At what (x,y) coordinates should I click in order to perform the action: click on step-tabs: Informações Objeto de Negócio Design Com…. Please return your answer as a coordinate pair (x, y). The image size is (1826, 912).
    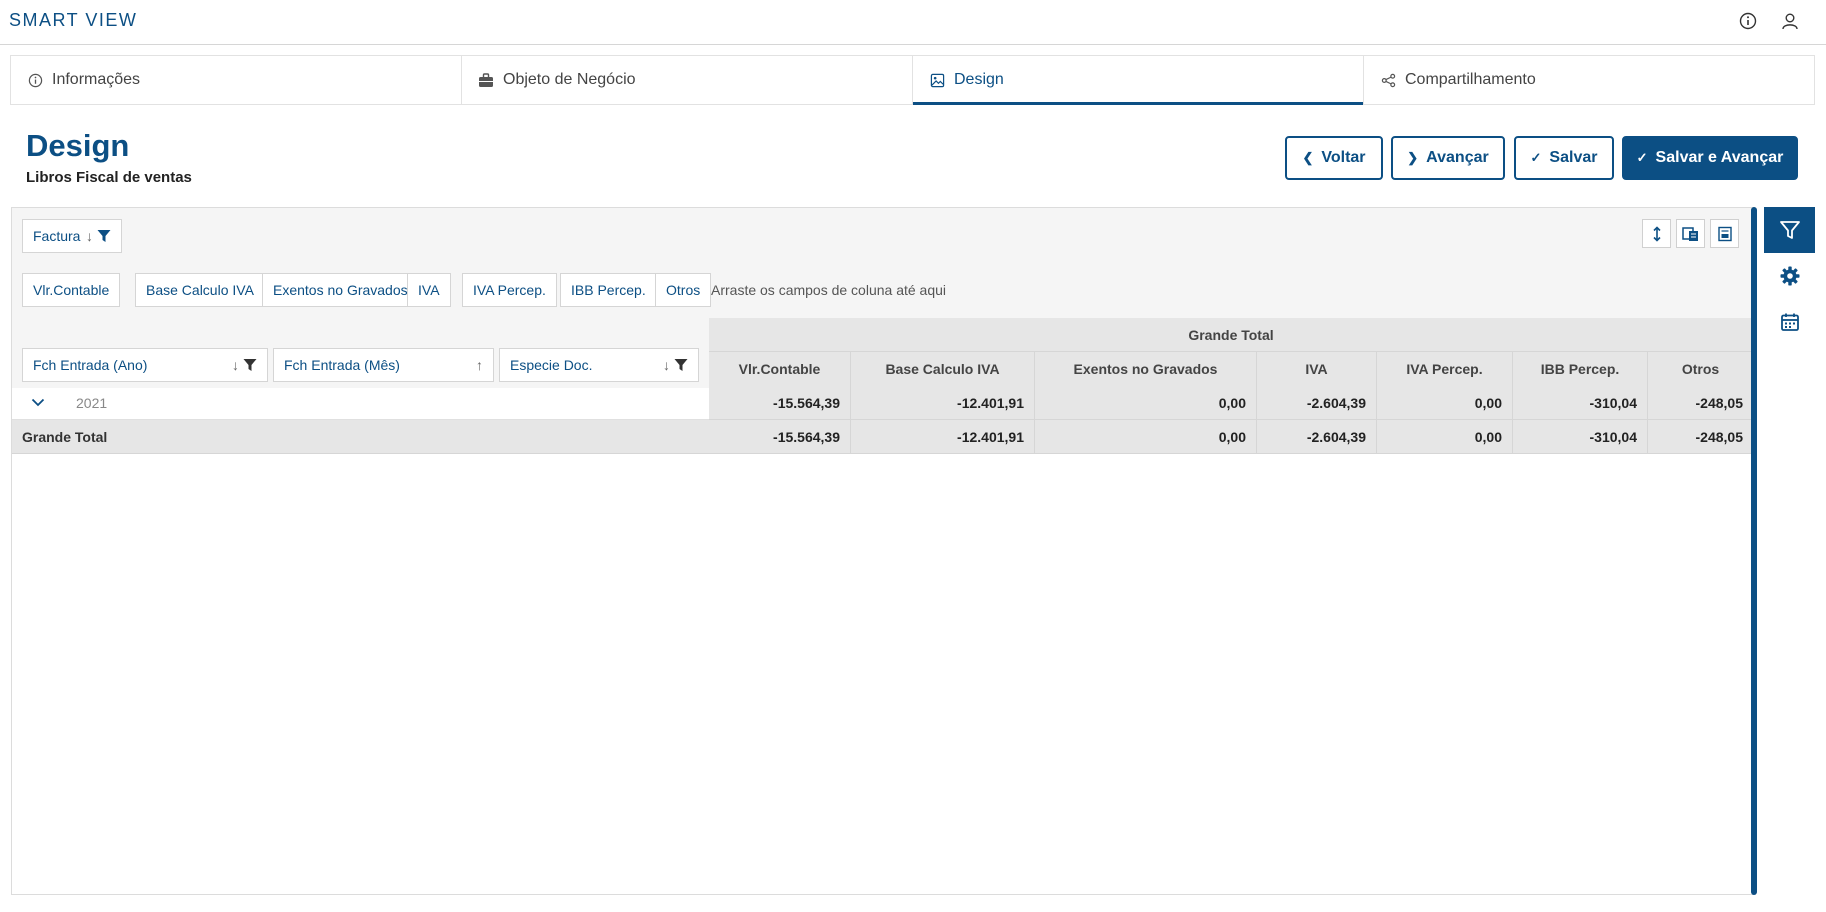
    Looking at the image, I should click on (912, 80).